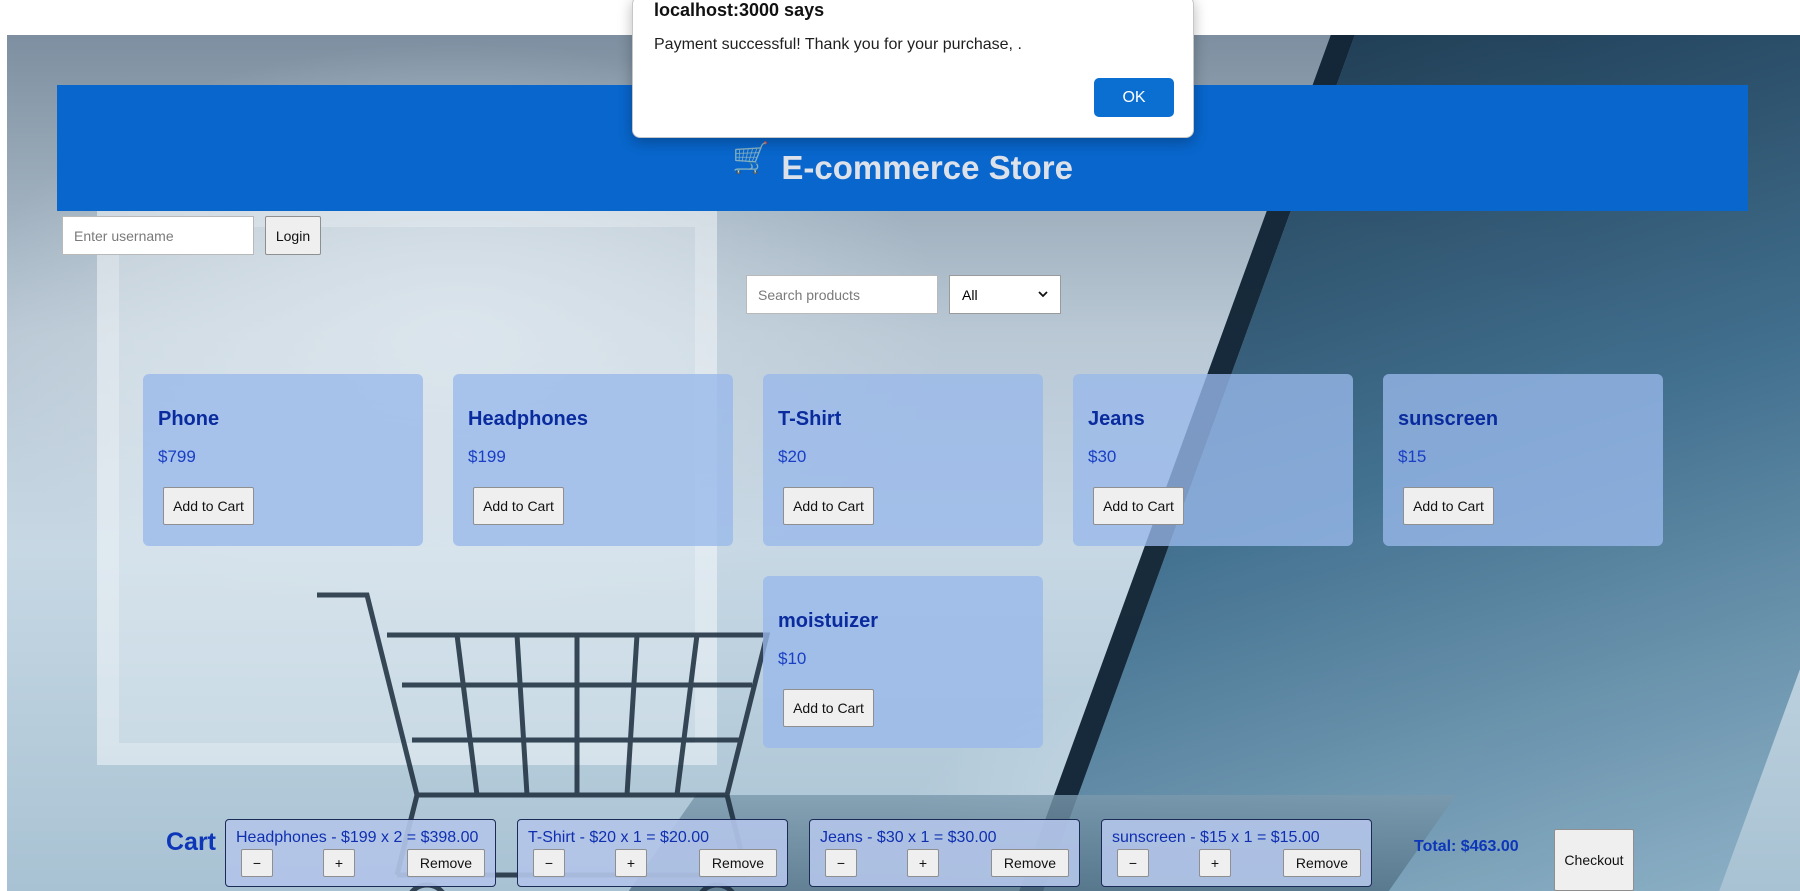 The height and width of the screenshot is (891, 1800). I want to click on cart-item-summary: T-Shirt - $20 x 1 = $20.00, so click(618, 837).